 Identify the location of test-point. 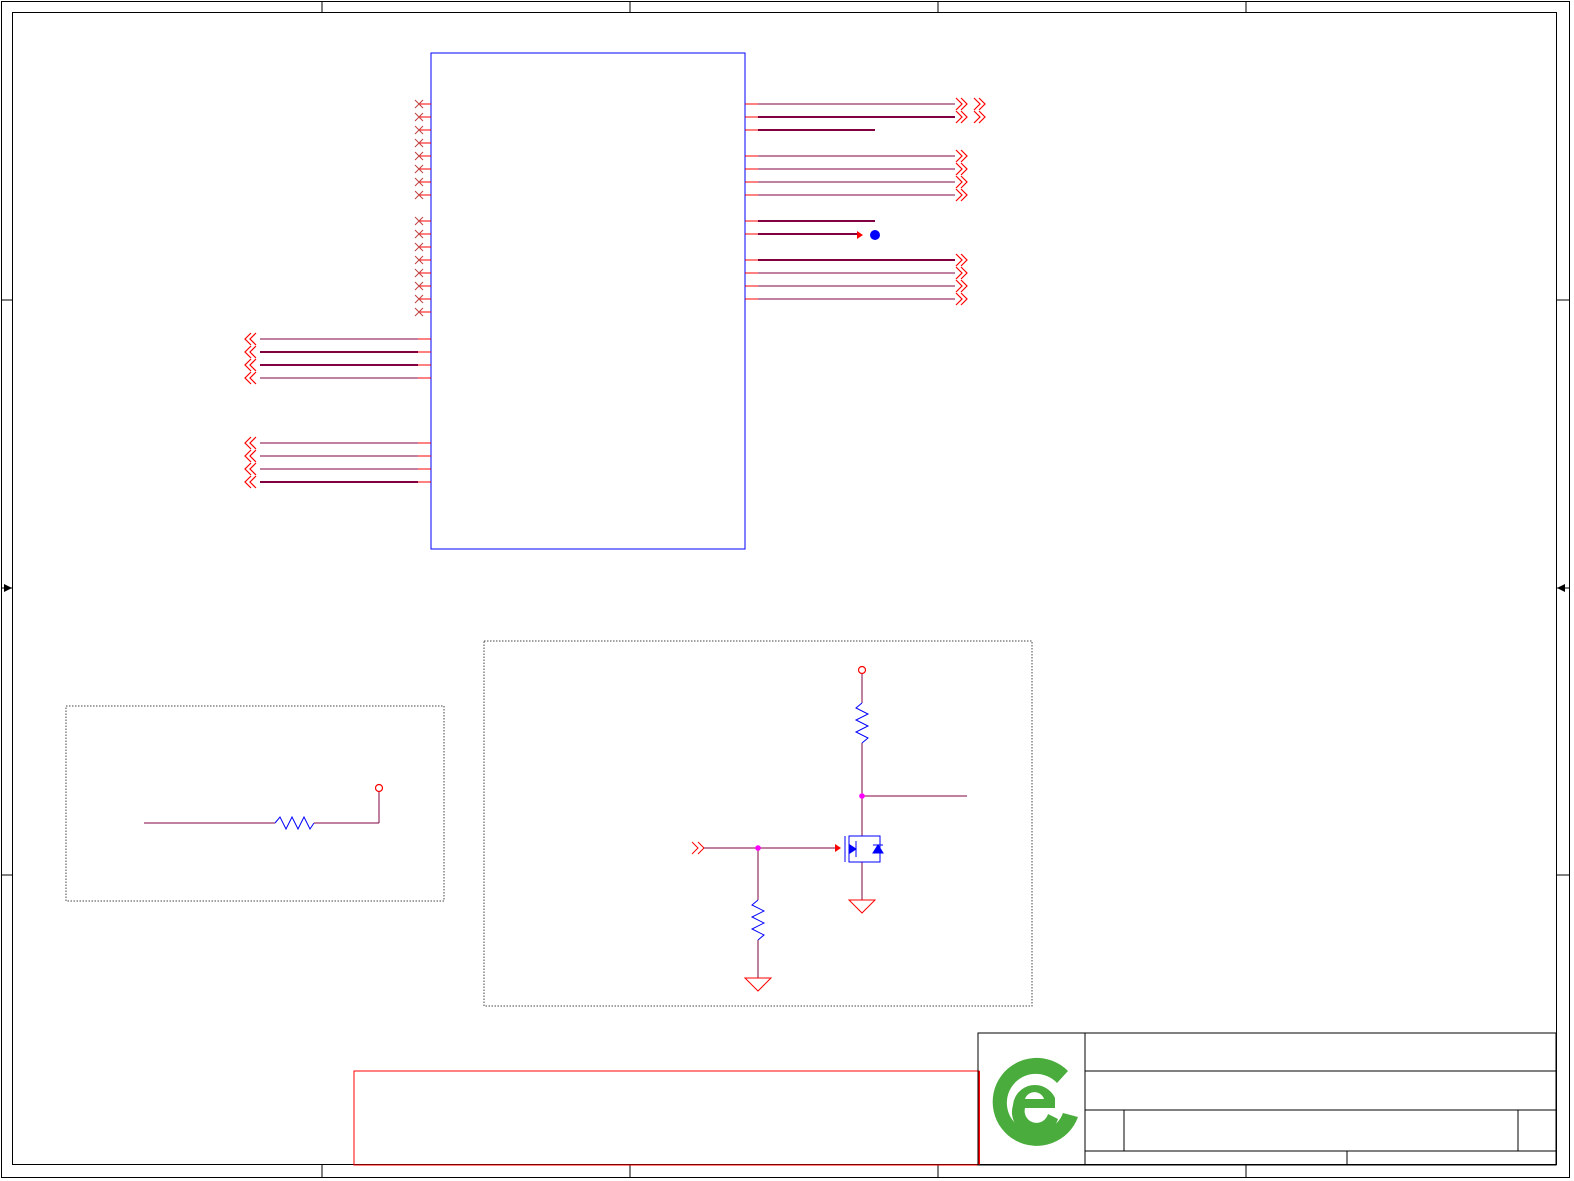
(875, 235).